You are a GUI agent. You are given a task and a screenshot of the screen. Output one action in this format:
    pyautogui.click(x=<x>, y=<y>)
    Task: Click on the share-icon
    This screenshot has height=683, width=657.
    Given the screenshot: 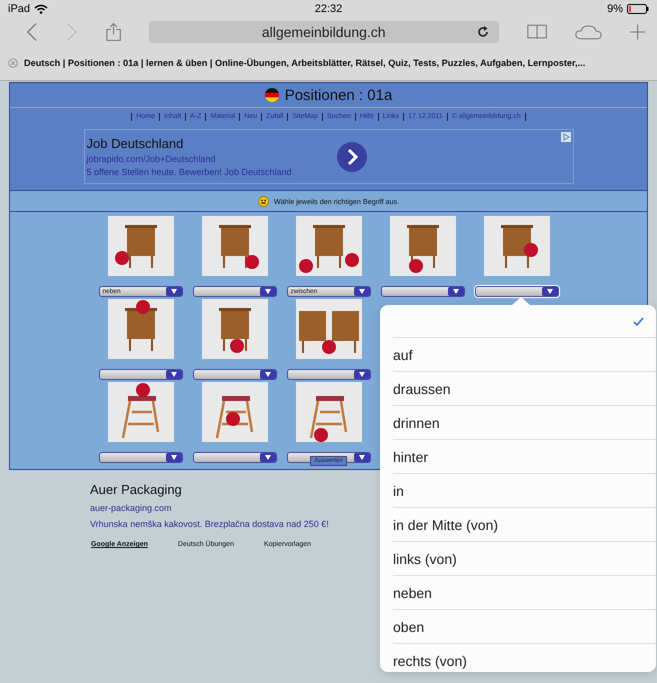 What is the action you would take?
    pyautogui.click(x=113, y=32)
    